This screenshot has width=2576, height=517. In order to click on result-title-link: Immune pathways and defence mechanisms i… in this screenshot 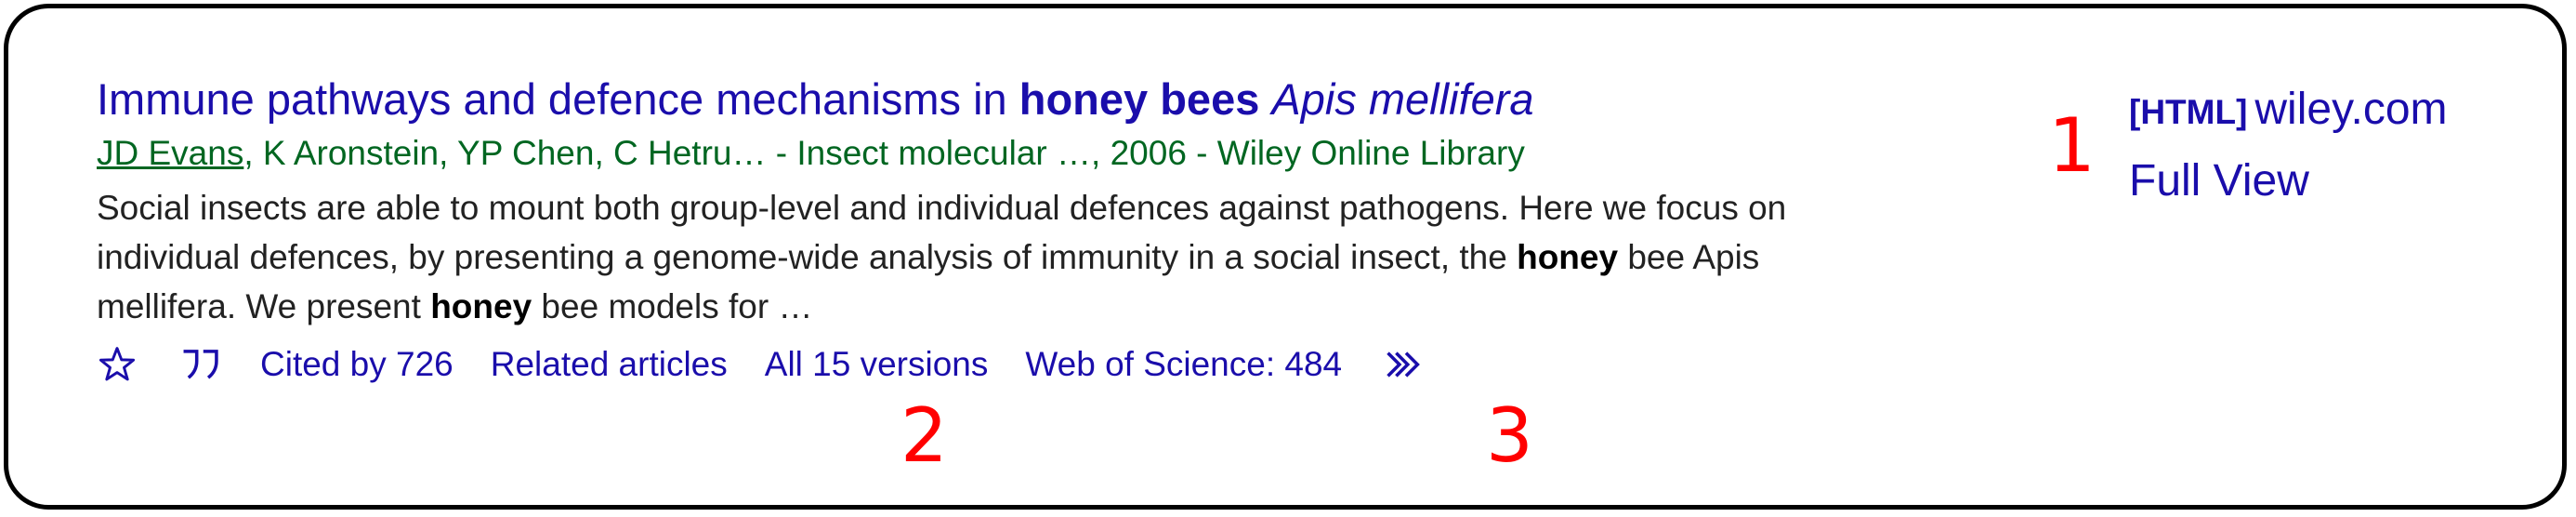, I will do `click(979, 99)`.